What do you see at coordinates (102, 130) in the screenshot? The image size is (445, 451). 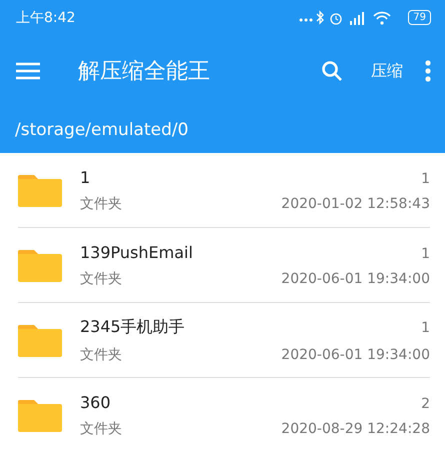 I see `current-path: /storage/emulated/0` at bounding box center [102, 130].